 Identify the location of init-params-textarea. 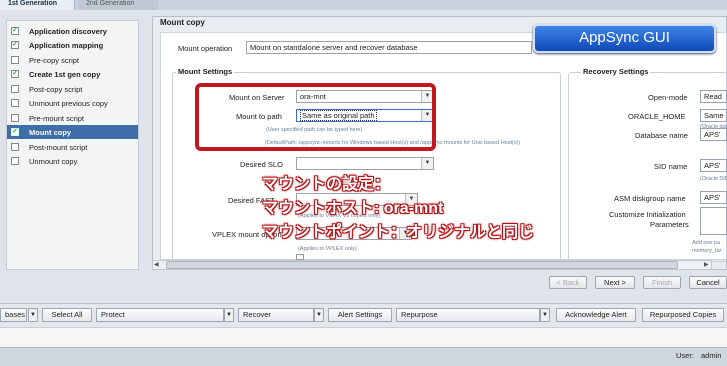
(713, 221).